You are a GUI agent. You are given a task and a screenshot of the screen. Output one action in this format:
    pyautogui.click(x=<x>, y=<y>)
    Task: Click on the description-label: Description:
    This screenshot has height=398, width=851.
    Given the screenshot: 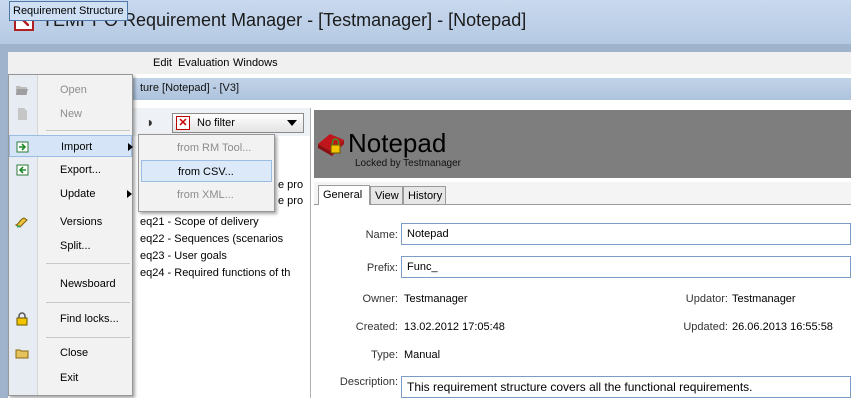 What is the action you would take?
    pyautogui.click(x=368, y=382)
    